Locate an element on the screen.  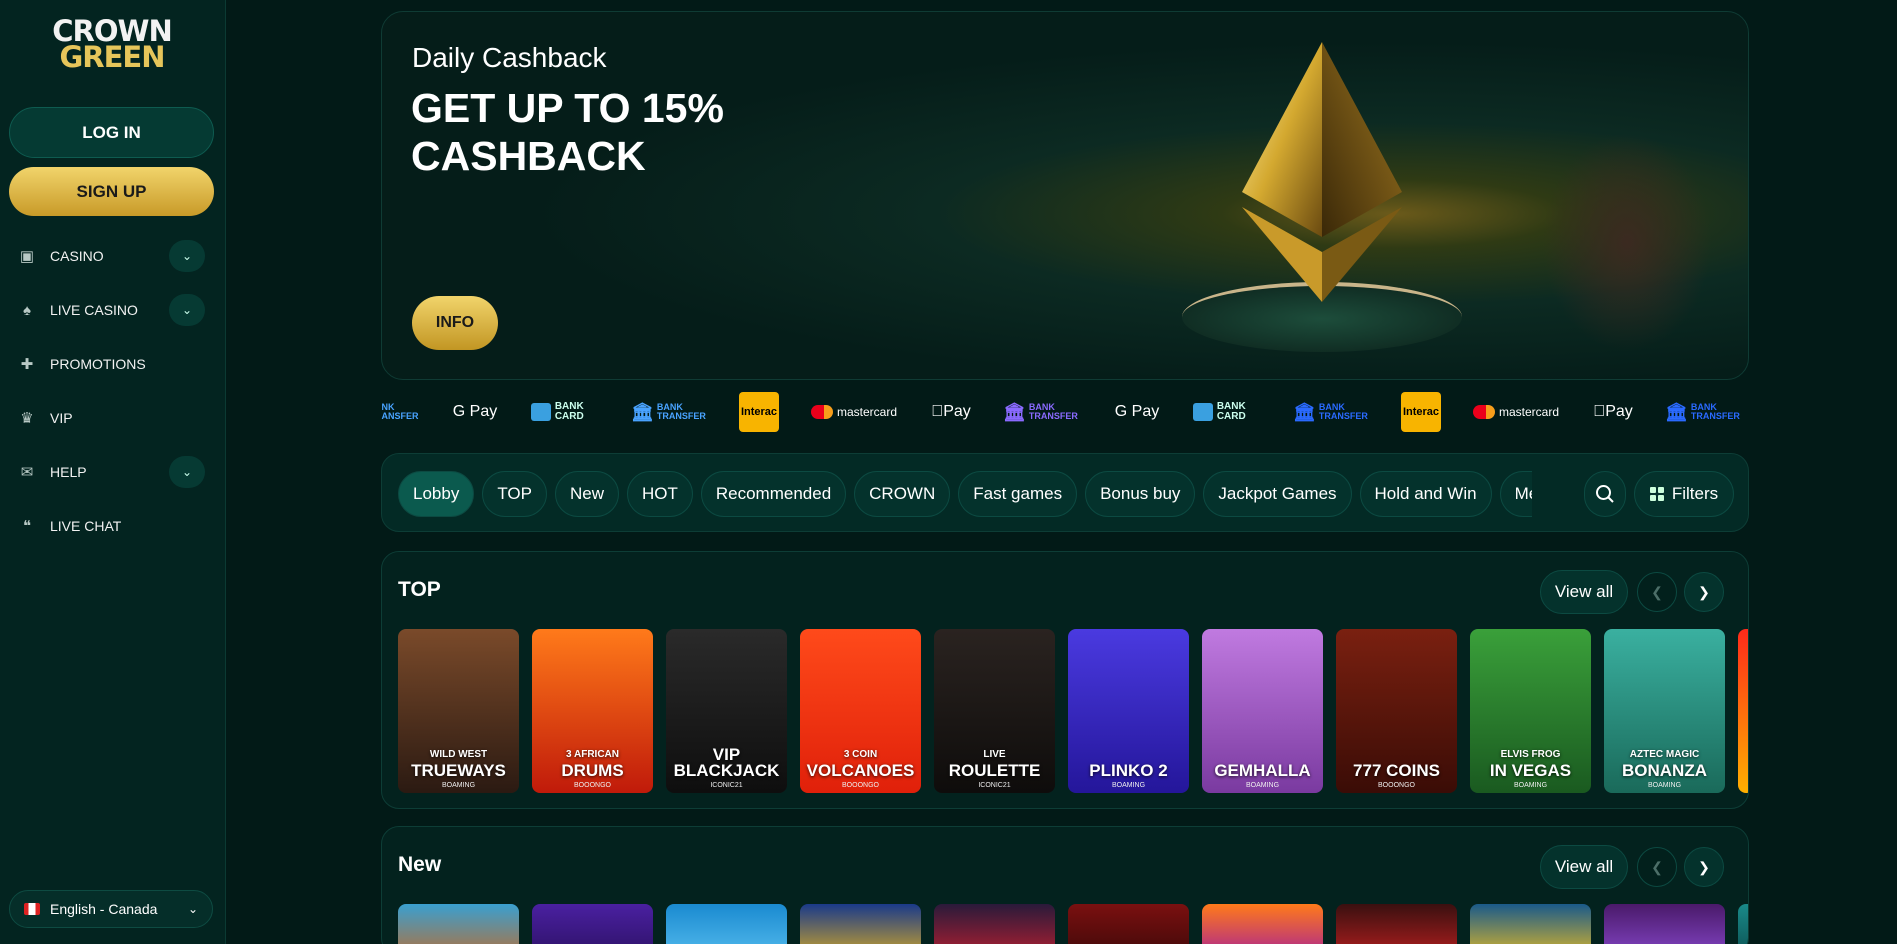
sidebar-item-vip: ♛ VIP is located at coordinates (113, 418).